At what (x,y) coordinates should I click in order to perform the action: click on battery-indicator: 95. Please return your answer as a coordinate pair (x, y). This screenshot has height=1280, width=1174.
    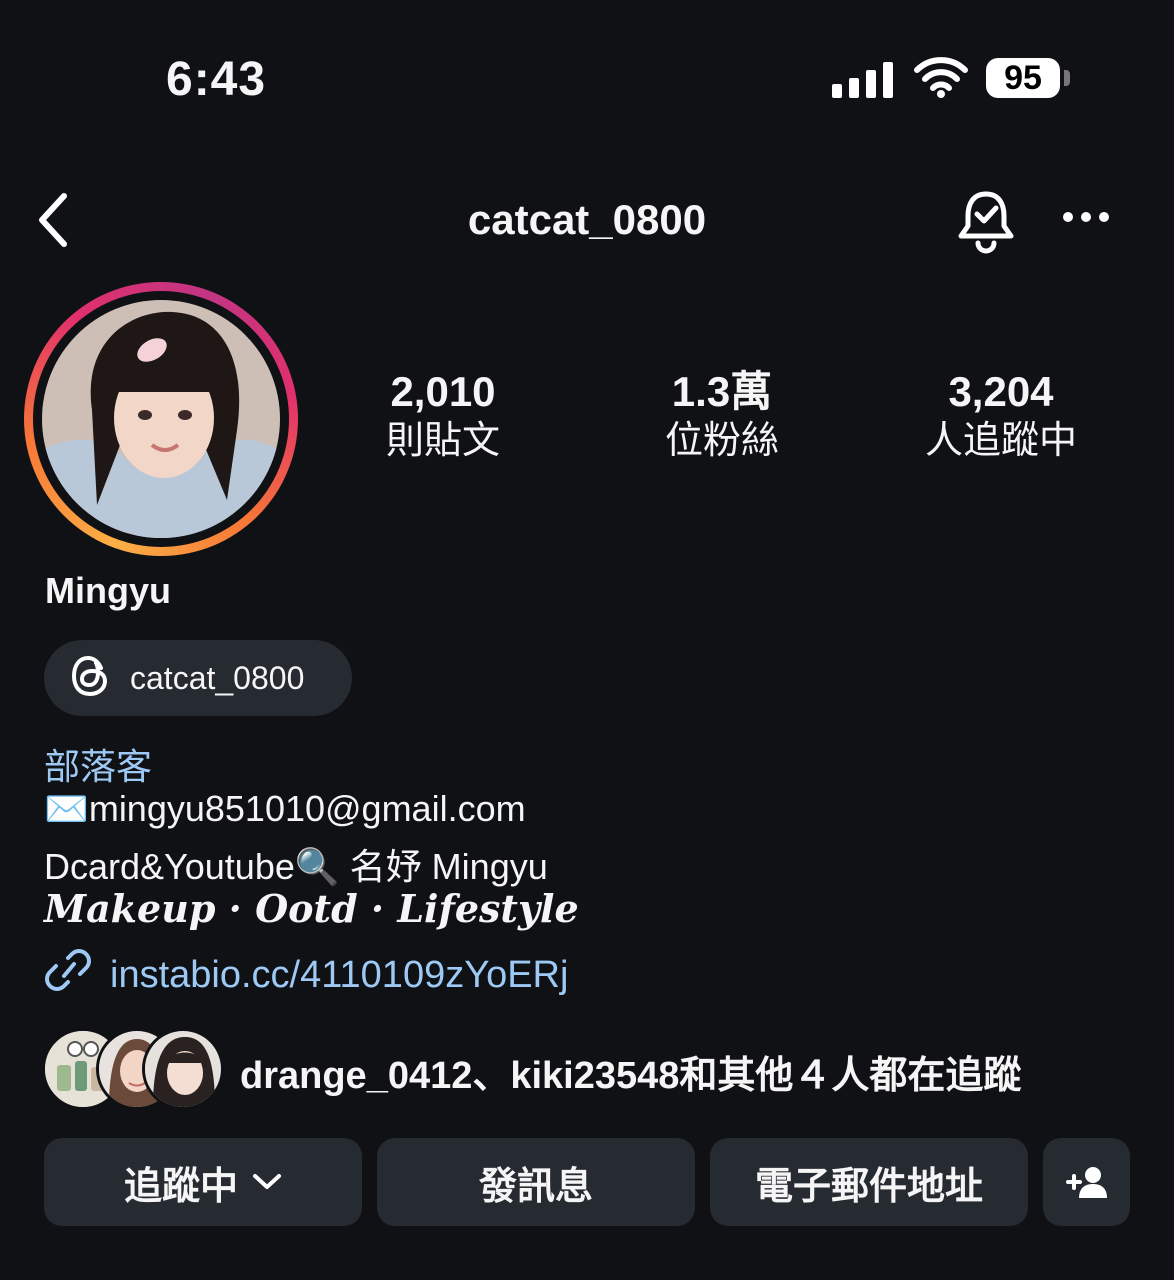
    Looking at the image, I should click on (1023, 78).